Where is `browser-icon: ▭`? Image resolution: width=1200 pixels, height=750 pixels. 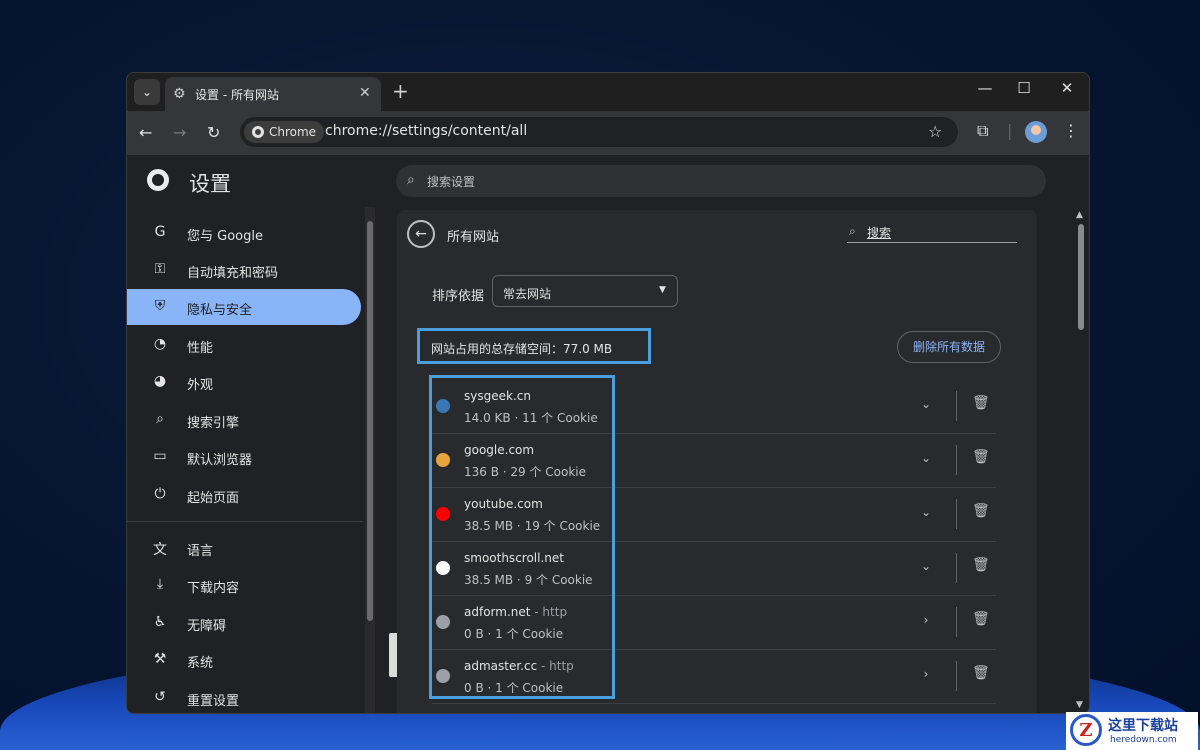
browser-icon: ▭ is located at coordinates (160, 456).